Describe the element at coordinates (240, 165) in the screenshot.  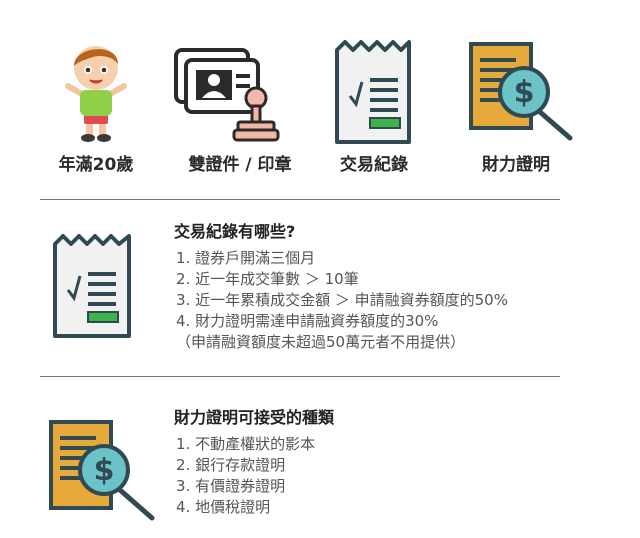
I see `top-item-label-id: 雙證件 / 印章` at that location.